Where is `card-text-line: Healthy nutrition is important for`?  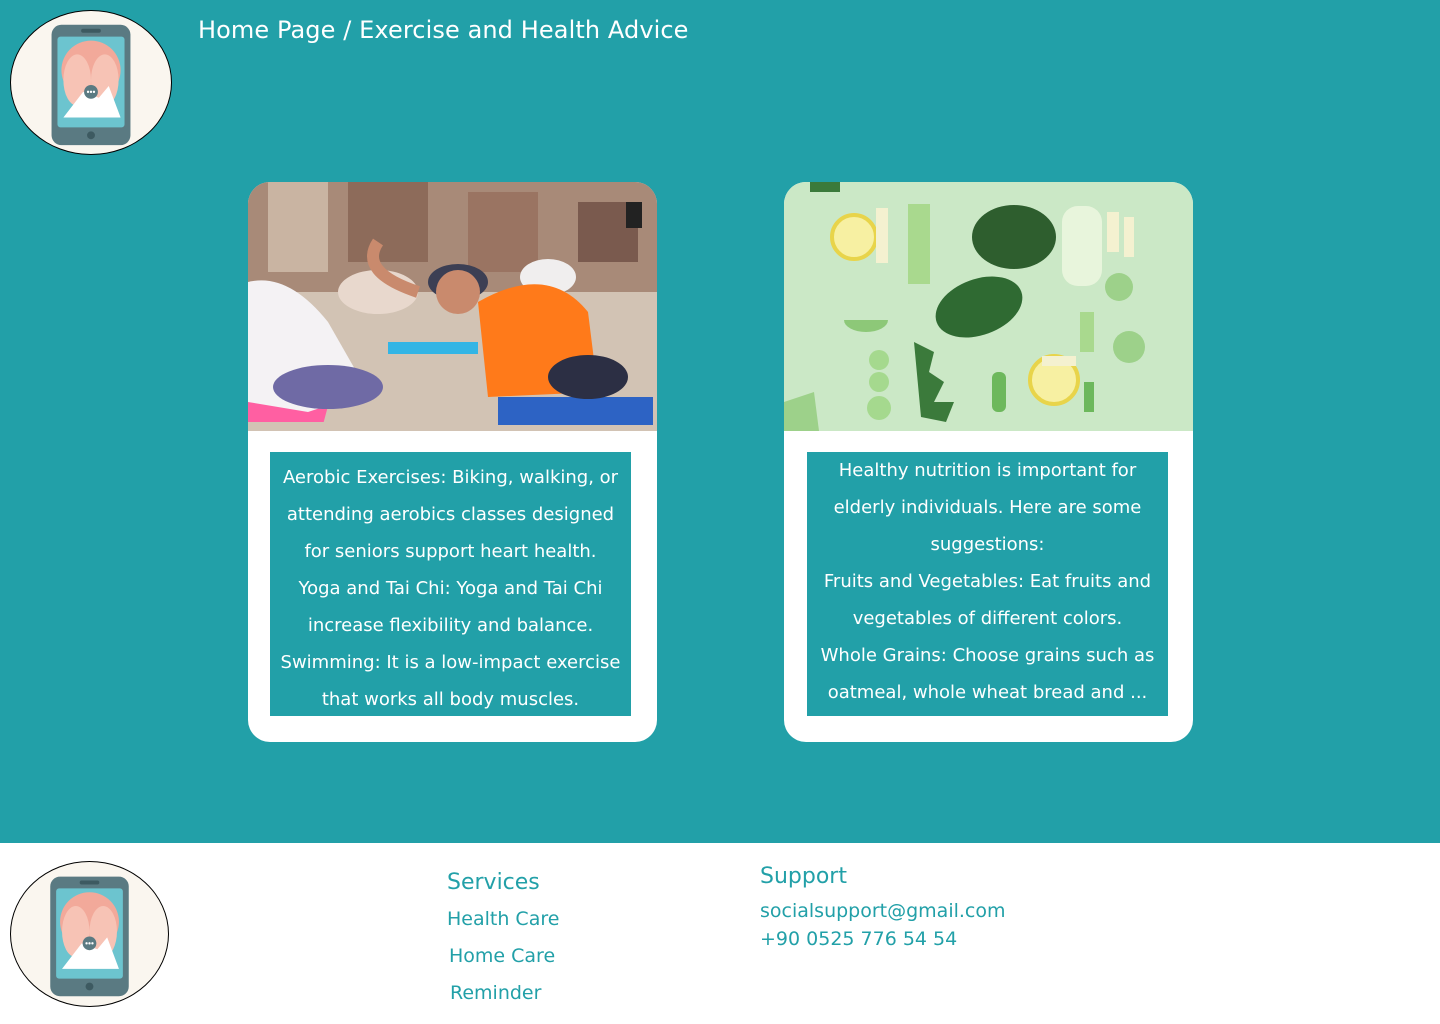
card-text-line: Healthy nutrition is important for is located at coordinates (987, 470).